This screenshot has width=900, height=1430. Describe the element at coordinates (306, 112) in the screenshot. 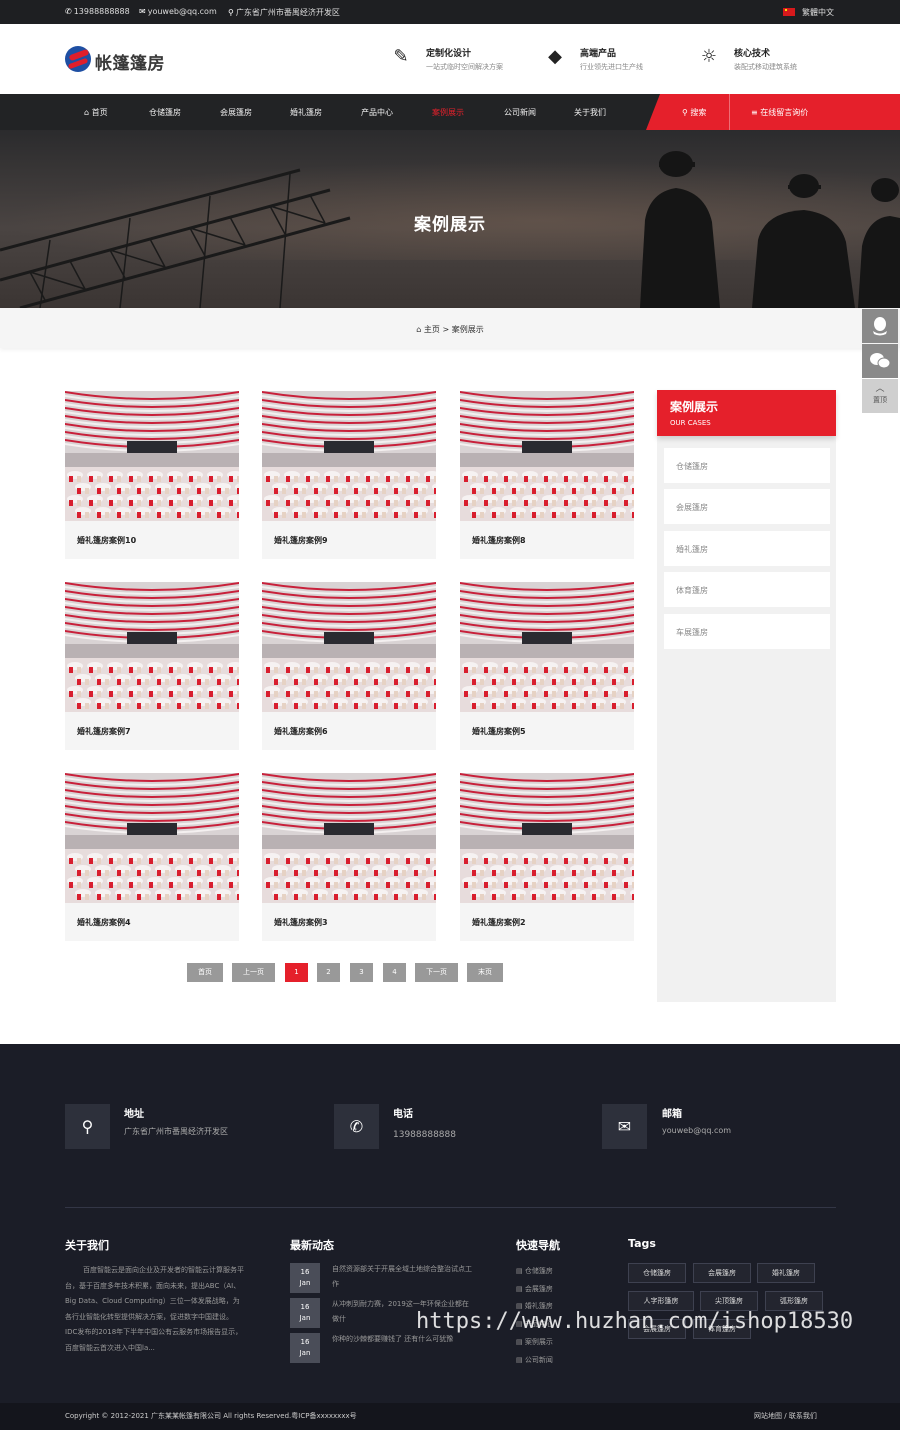

I see `nav-item-wedding: 婚礼篷房` at that location.